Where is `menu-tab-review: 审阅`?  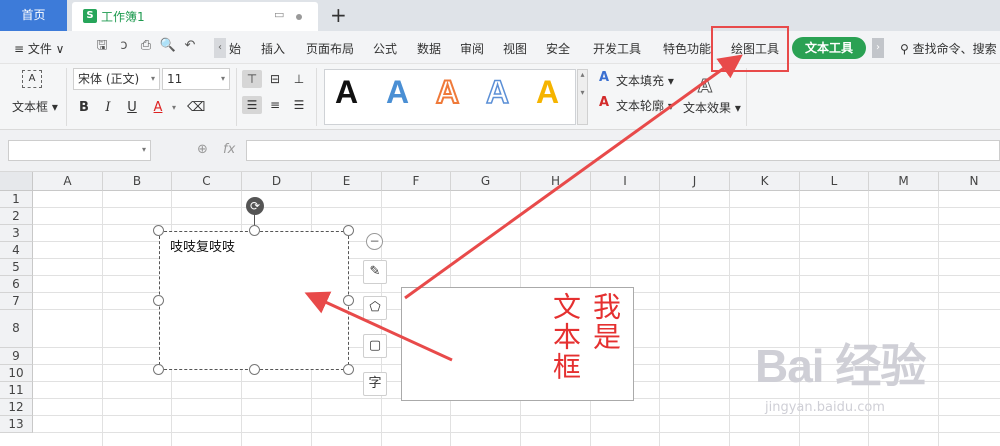 menu-tab-review: 审阅 is located at coordinates (472, 48).